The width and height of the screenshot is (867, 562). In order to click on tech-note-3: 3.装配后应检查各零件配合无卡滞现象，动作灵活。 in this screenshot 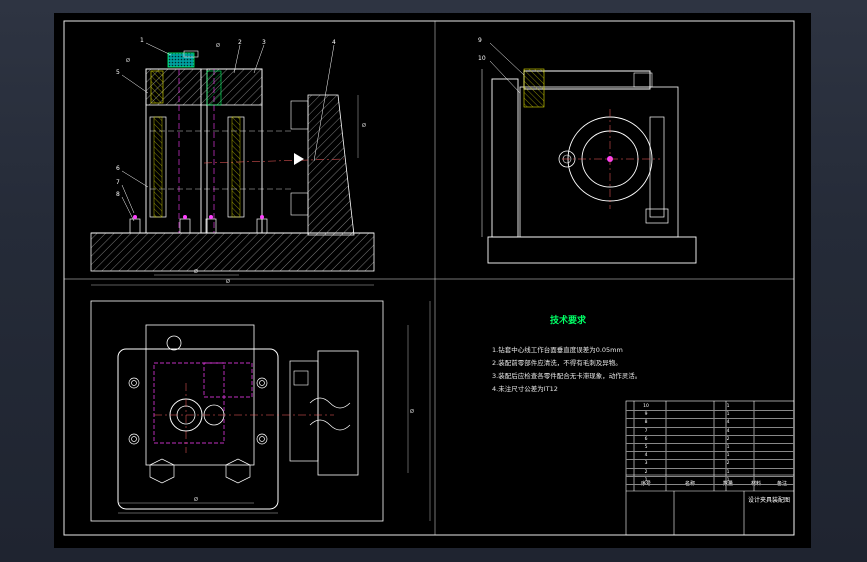, I will do `click(567, 376)`.